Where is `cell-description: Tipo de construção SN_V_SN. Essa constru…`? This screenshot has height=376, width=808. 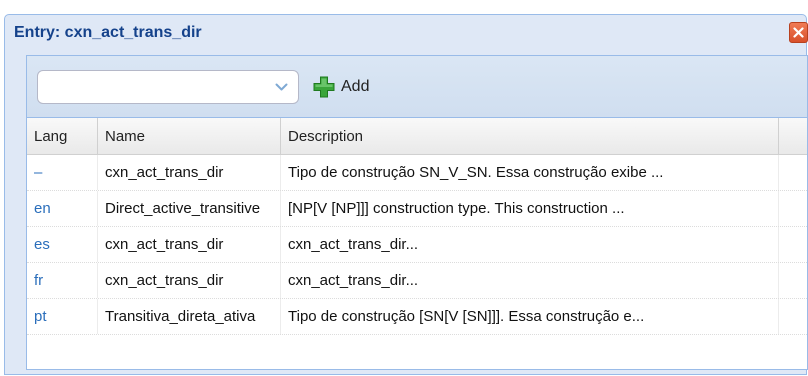 cell-description: Tipo de construção SN_V_SN. Essa constru… is located at coordinates (530, 172).